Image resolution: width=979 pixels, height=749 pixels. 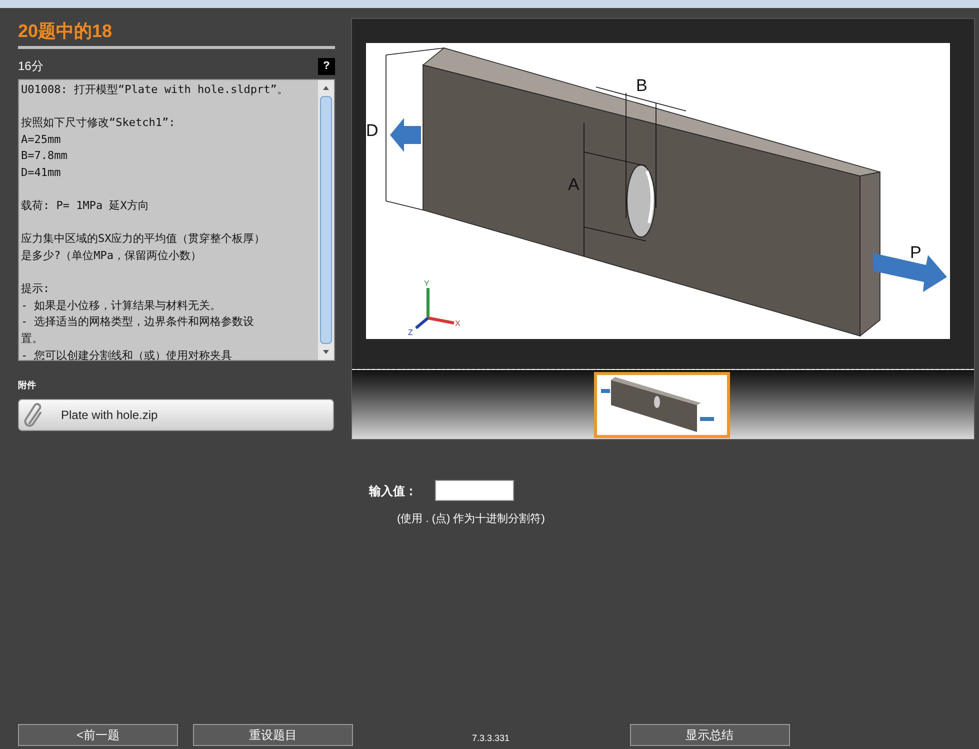 What do you see at coordinates (41, 140) in the screenshot?
I see `question-text-line: A=25mm` at bounding box center [41, 140].